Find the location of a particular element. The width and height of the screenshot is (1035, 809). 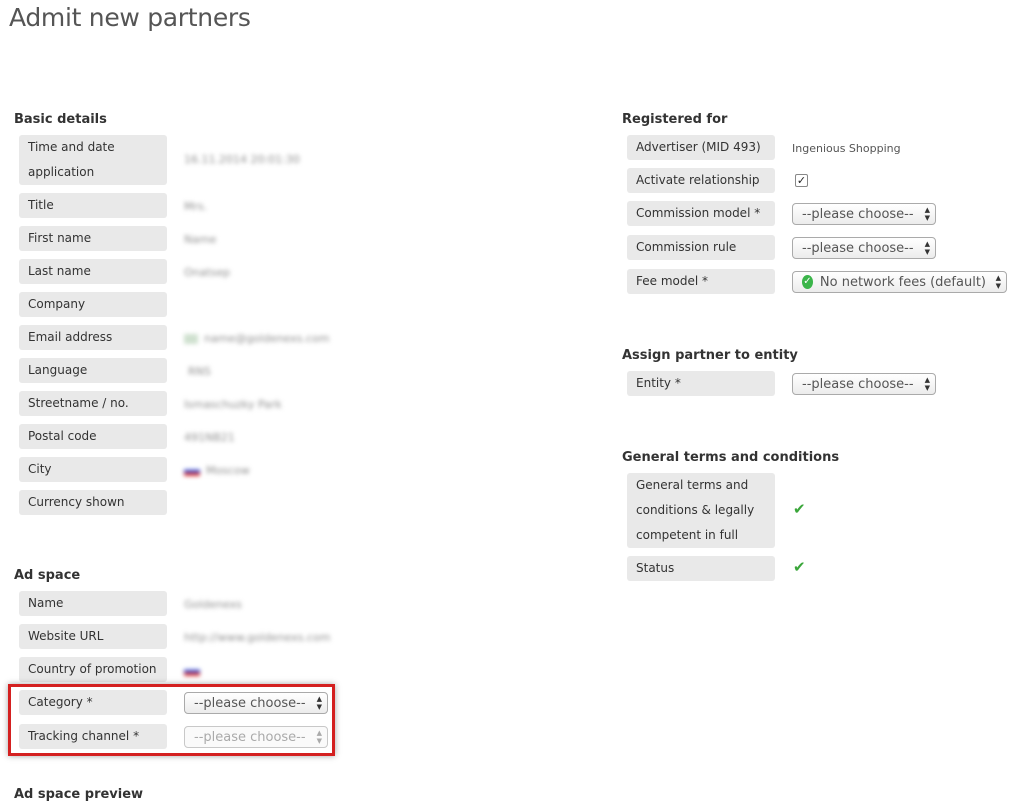

website-url-label: Website URL is located at coordinates (93, 636).